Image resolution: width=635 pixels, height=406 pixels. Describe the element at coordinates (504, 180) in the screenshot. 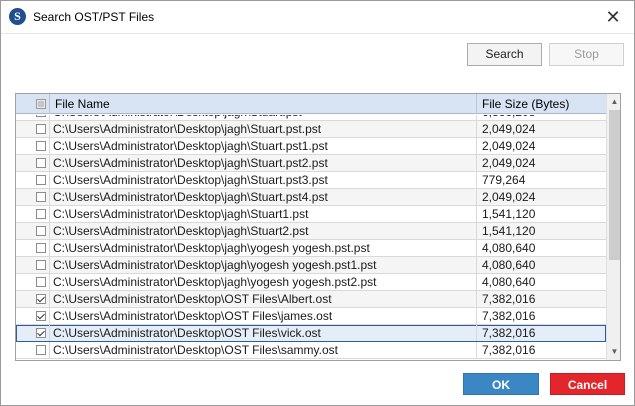

I see `file-size-cell: 779,264` at that location.